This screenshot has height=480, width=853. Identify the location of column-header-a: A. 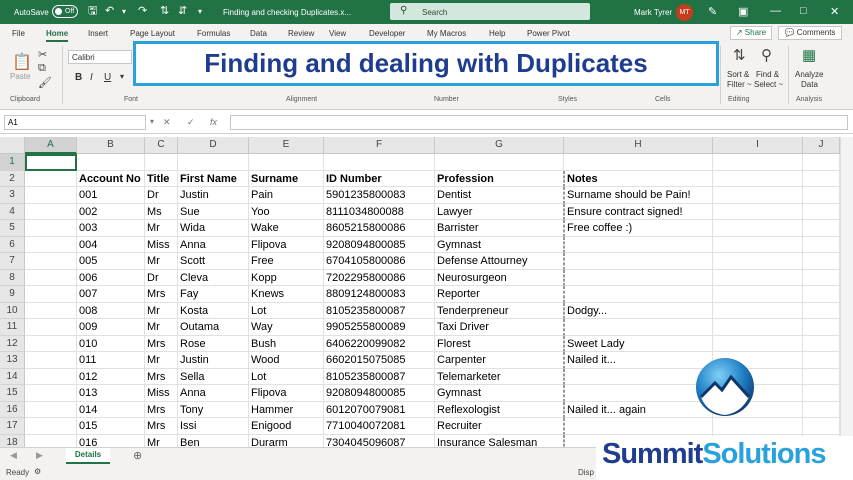
(51, 145).